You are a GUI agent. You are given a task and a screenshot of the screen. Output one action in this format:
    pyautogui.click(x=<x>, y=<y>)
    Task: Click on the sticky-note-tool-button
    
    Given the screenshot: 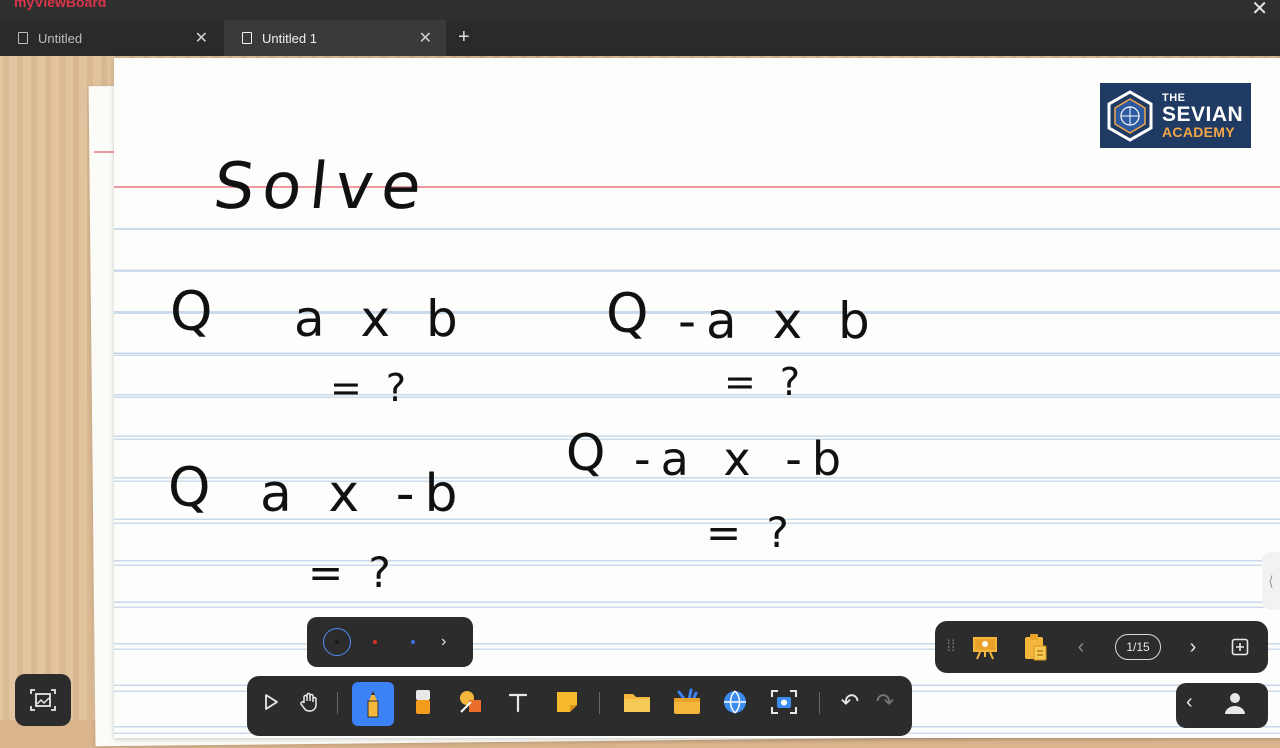 What is the action you would take?
    pyautogui.click(x=567, y=702)
    